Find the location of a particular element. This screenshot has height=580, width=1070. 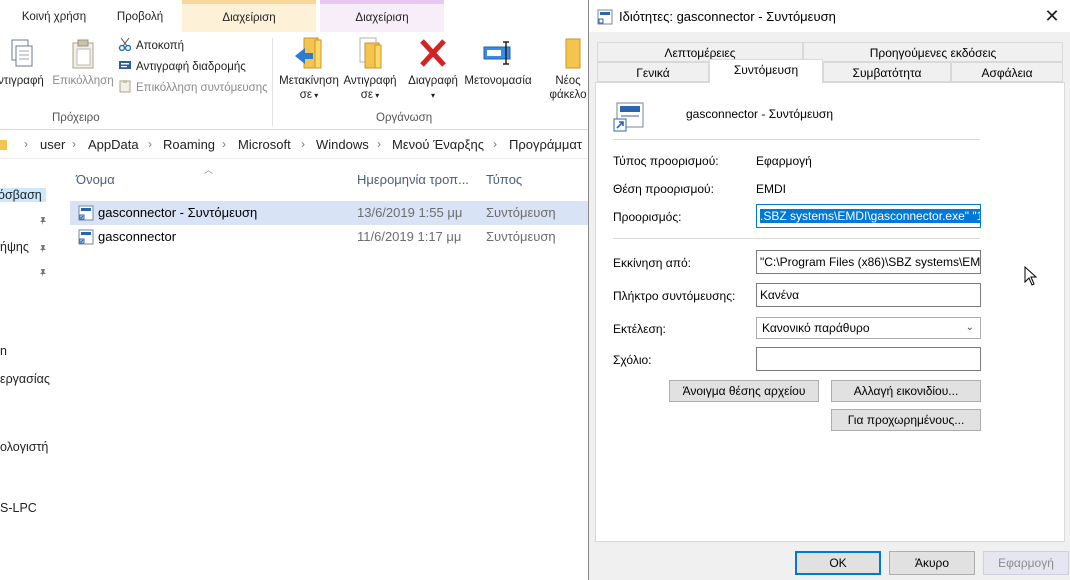

nav-item-this-pc: ολογιστή is located at coordinates (24, 447).